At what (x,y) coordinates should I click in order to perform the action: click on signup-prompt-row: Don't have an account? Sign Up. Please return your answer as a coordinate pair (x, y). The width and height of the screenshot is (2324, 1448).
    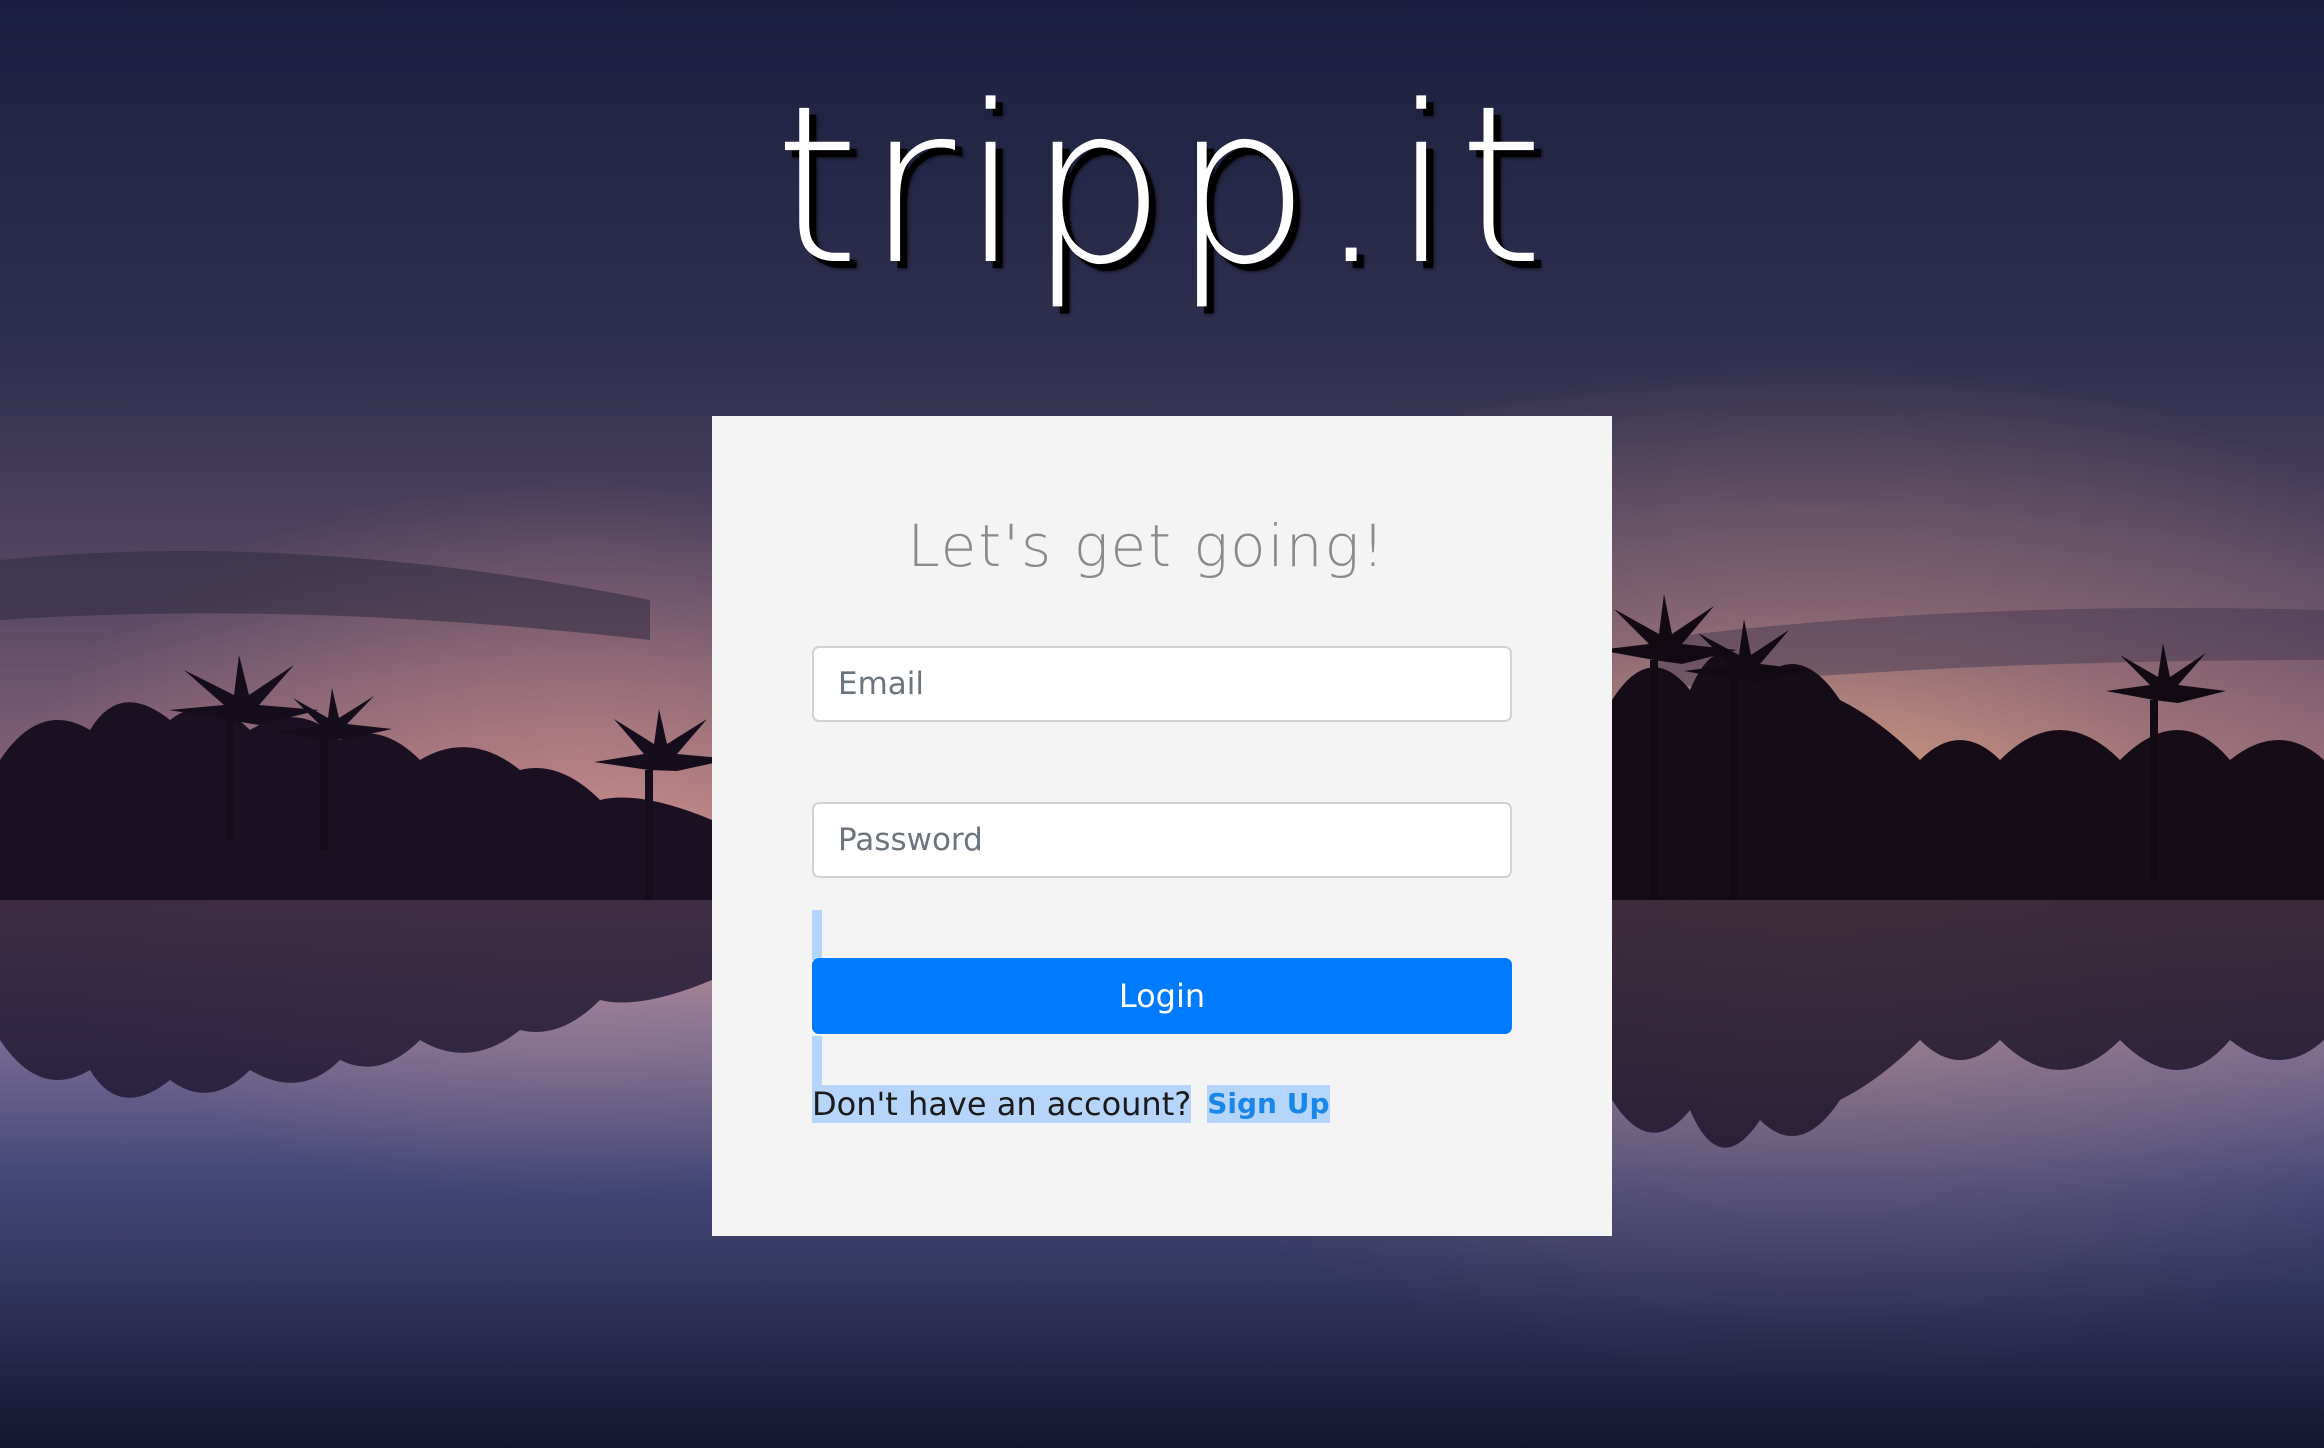
    Looking at the image, I should click on (1071, 1104).